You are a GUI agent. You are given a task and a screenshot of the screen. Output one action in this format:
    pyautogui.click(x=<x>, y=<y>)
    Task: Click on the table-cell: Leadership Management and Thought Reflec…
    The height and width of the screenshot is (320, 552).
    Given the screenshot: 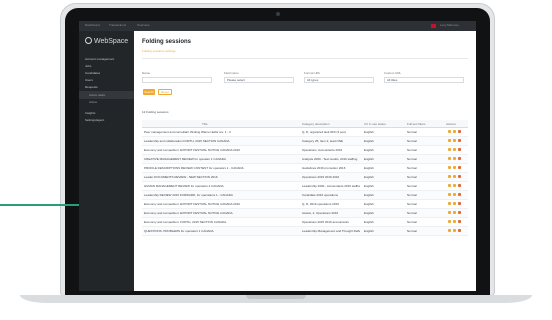 What is the action you would take?
    pyautogui.click(x=331, y=231)
    